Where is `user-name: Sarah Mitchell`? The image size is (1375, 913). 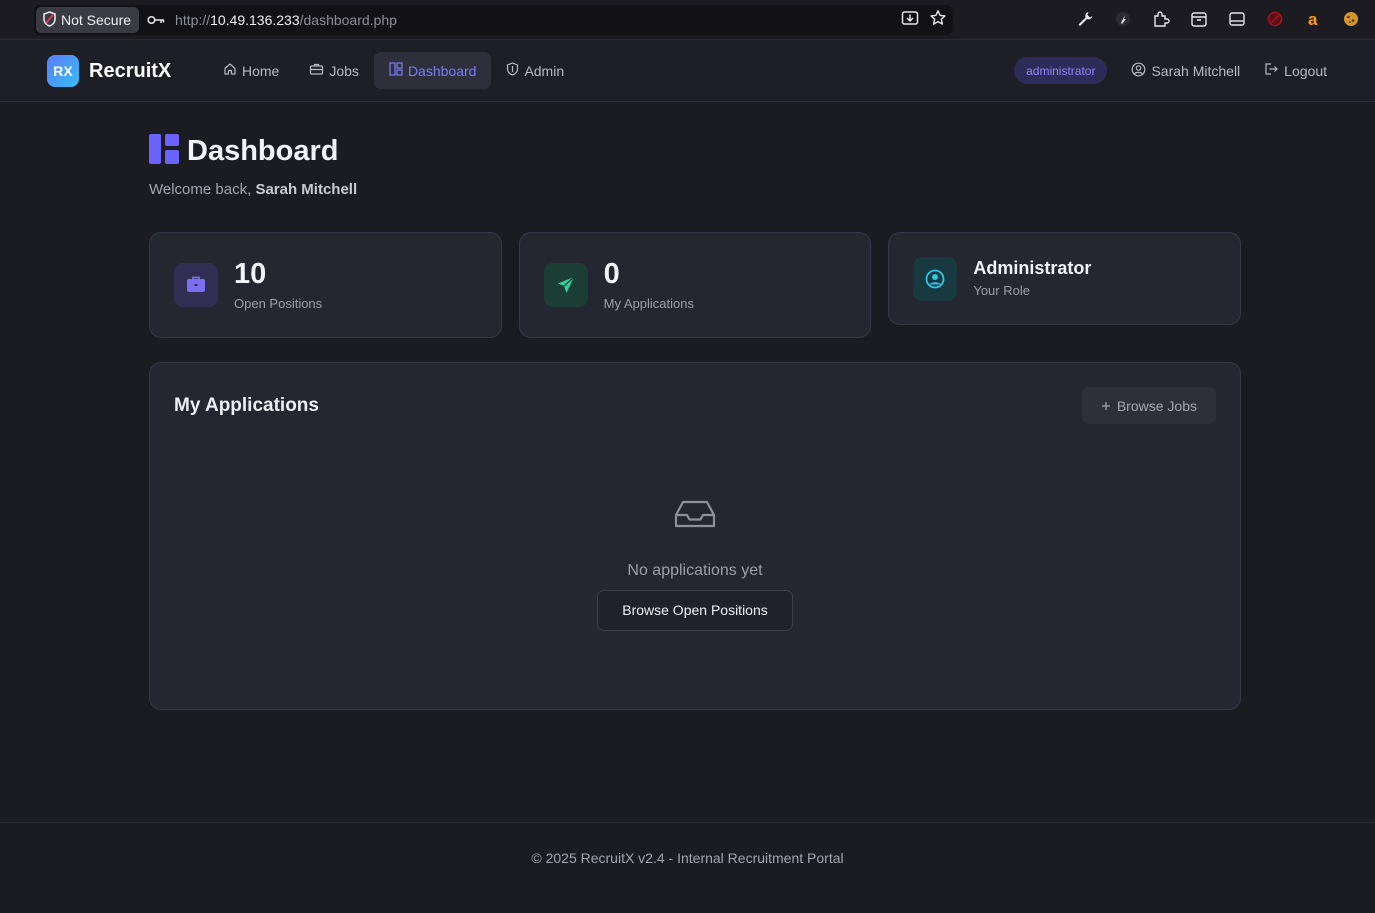 user-name: Sarah Mitchell is located at coordinates (1196, 70).